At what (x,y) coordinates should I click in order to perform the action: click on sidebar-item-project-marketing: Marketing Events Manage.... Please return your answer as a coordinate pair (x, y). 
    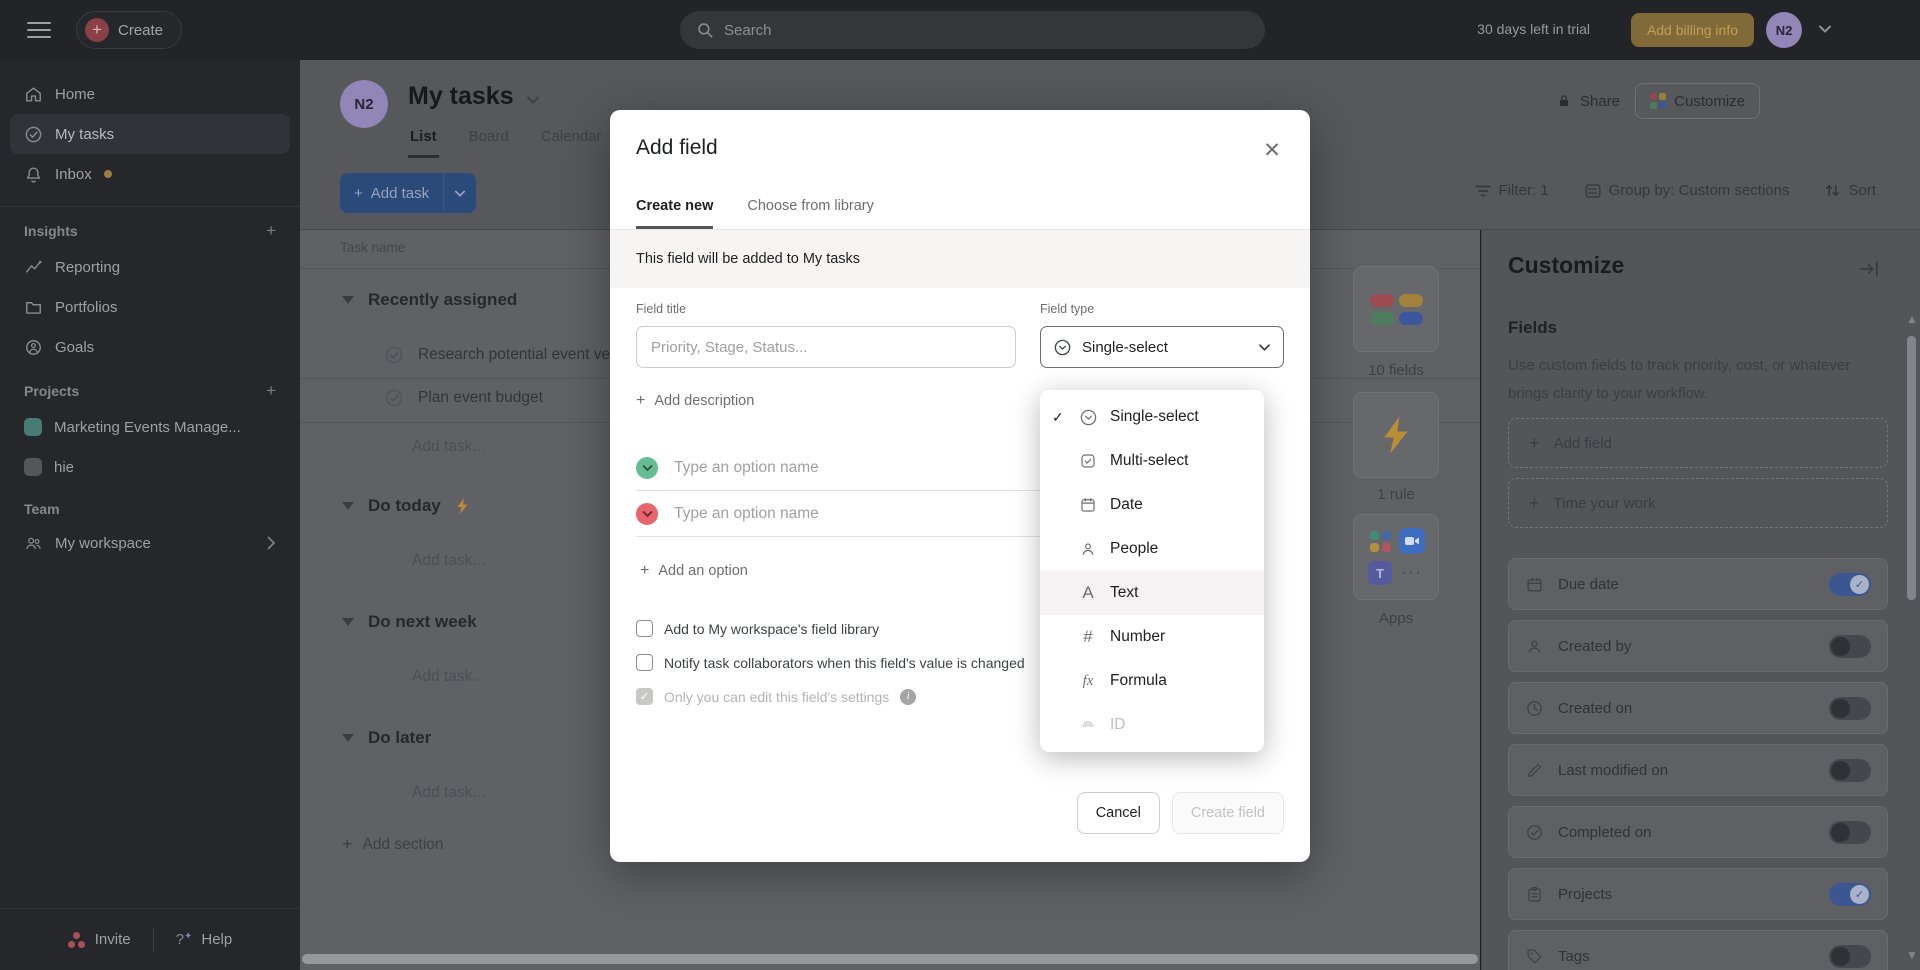
    Looking at the image, I should click on (150, 427).